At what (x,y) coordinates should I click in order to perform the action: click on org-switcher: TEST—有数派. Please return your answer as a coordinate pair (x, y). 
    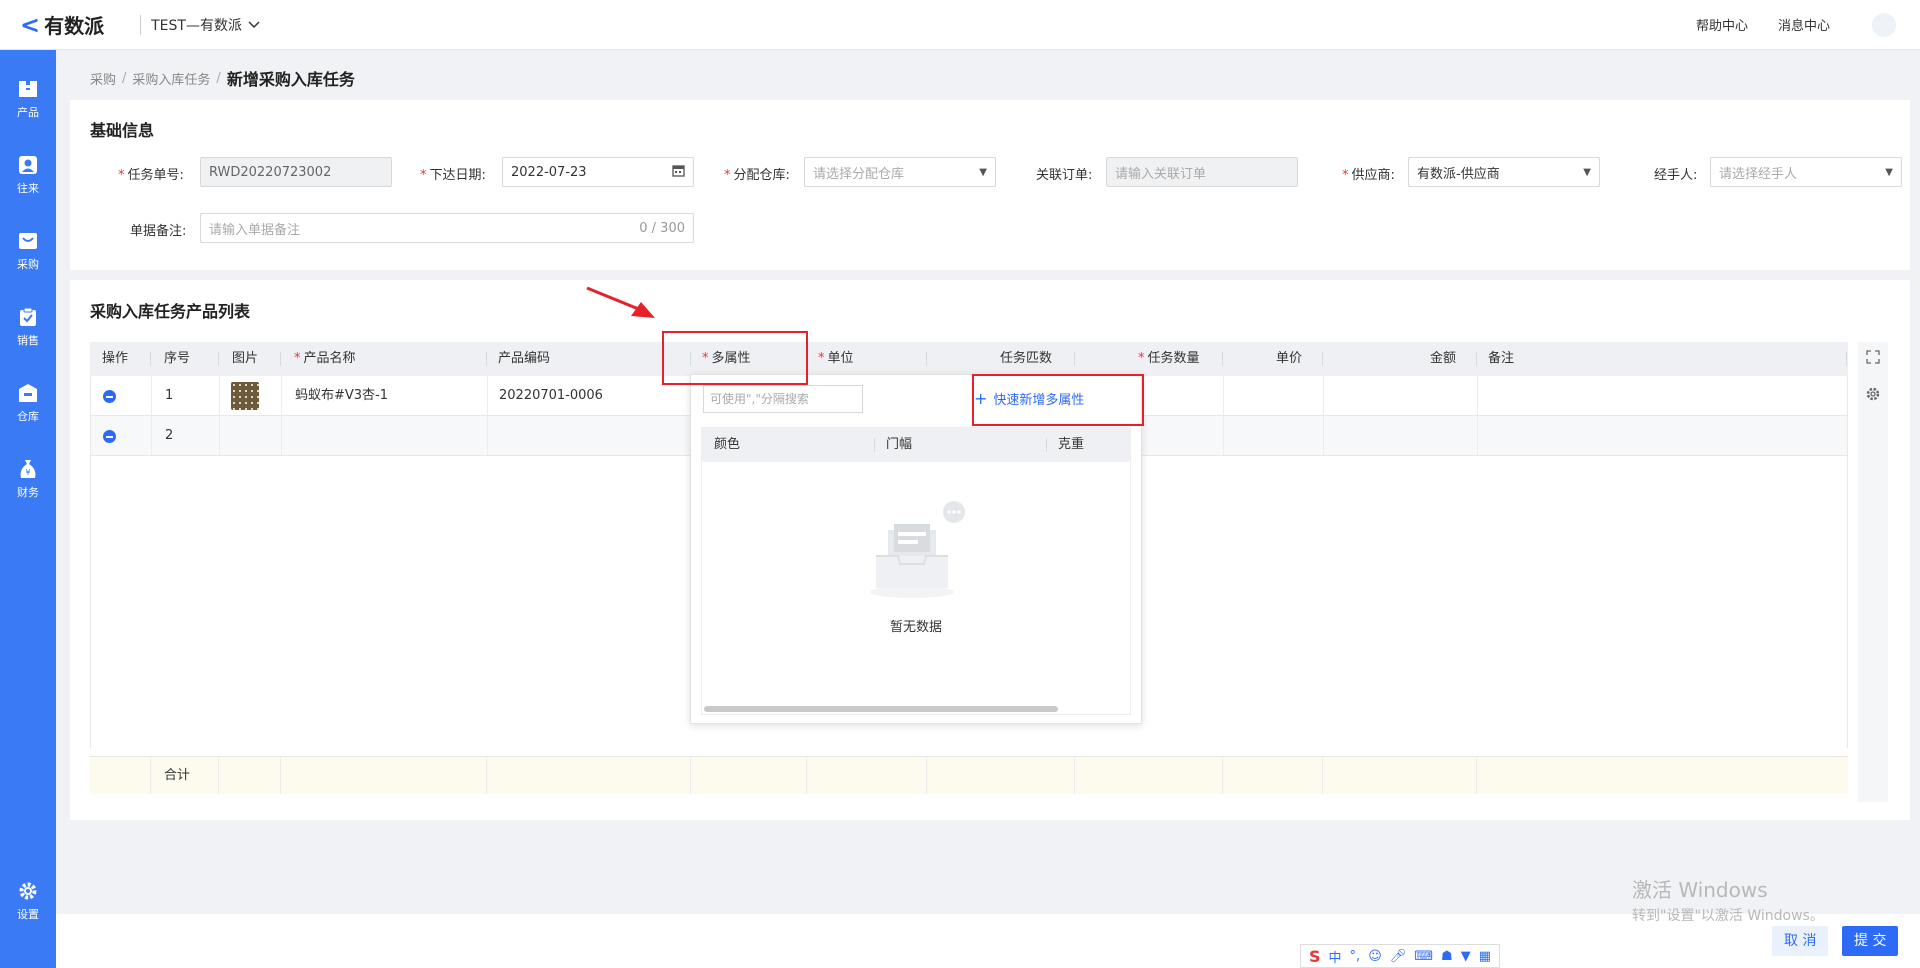
    Looking at the image, I should click on (205, 25).